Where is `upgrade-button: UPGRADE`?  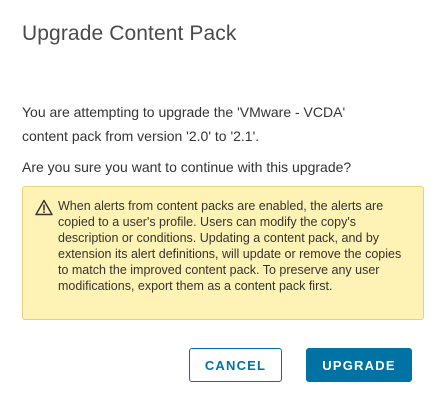 upgrade-button: UPGRADE is located at coordinates (359, 365).